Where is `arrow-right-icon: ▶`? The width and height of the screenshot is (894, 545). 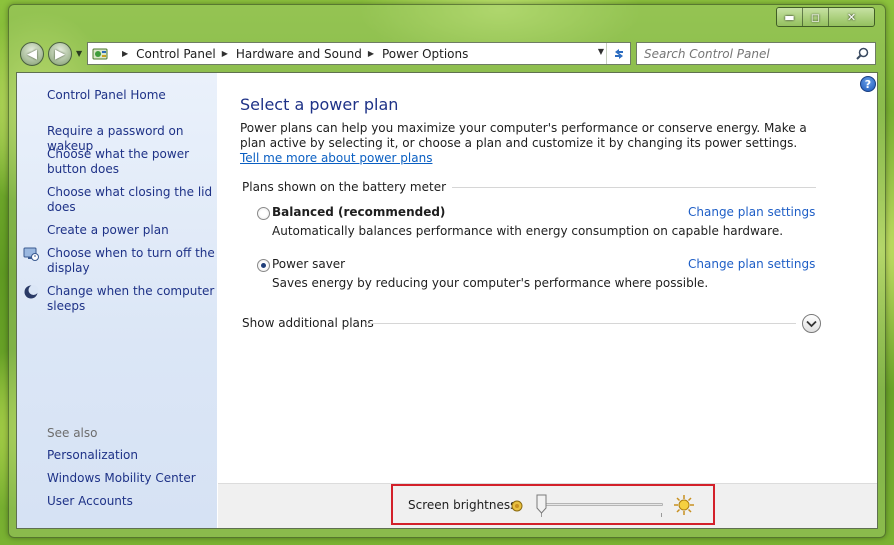 arrow-right-icon: ▶ is located at coordinates (60, 54).